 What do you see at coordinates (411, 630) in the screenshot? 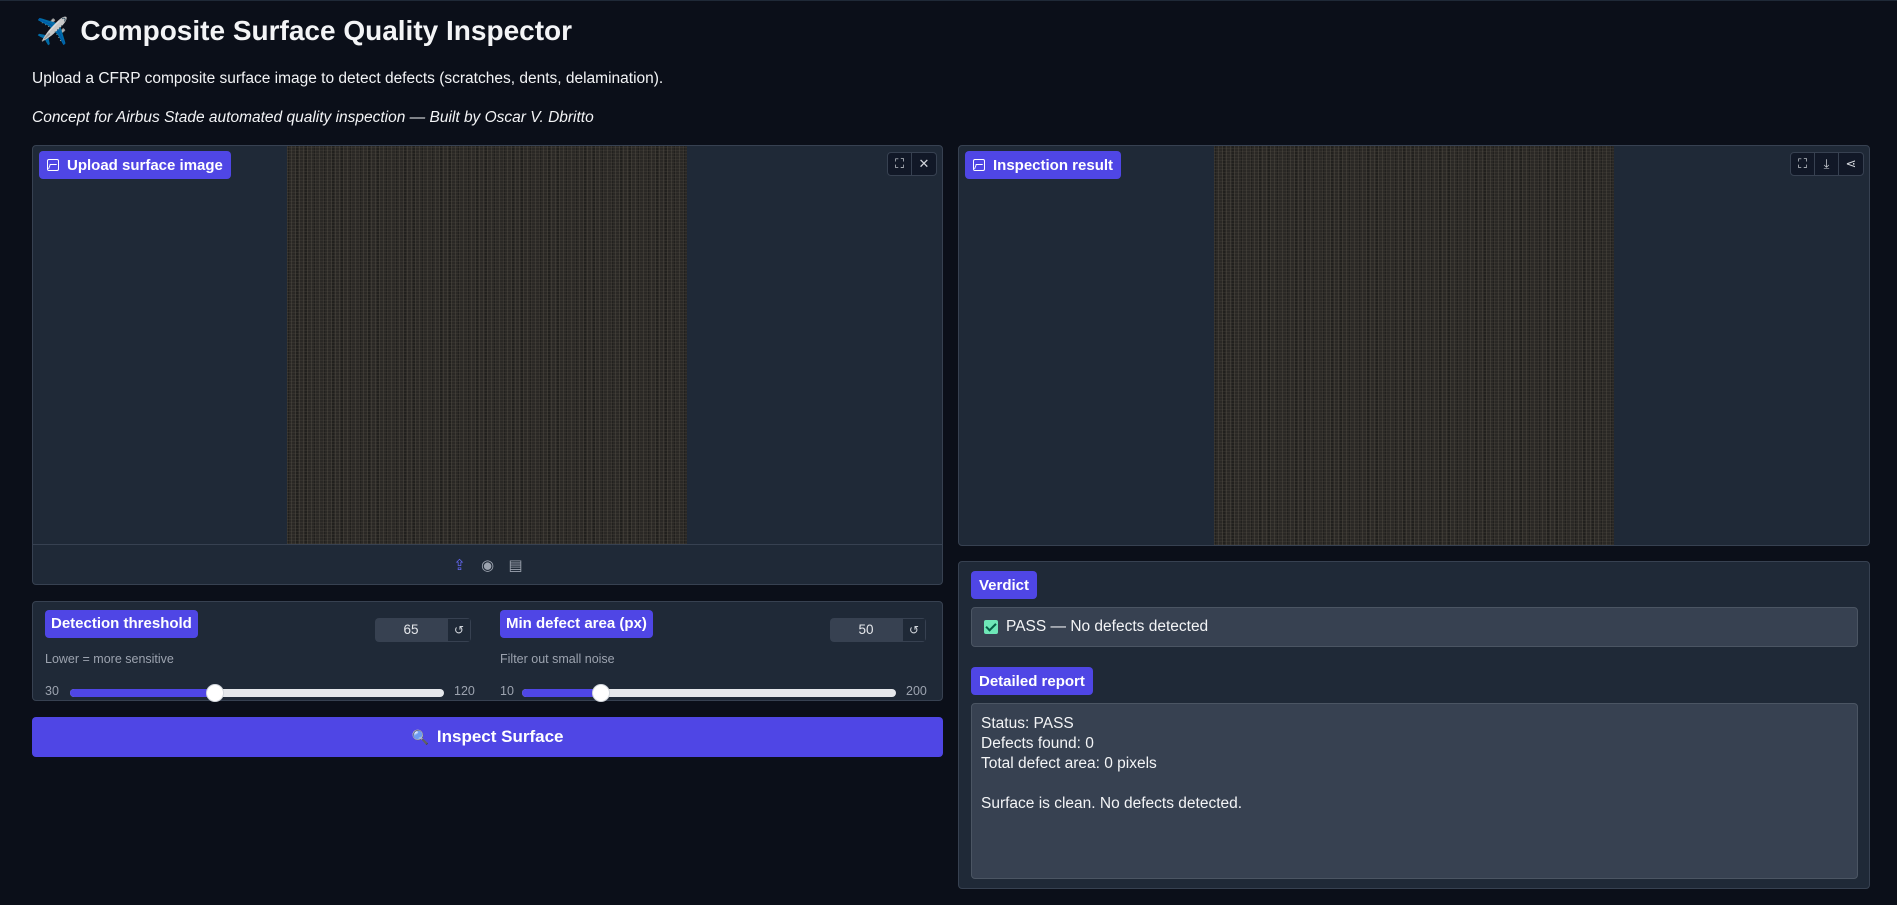
I see `threshold-value: 65` at bounding box center [411, 630].